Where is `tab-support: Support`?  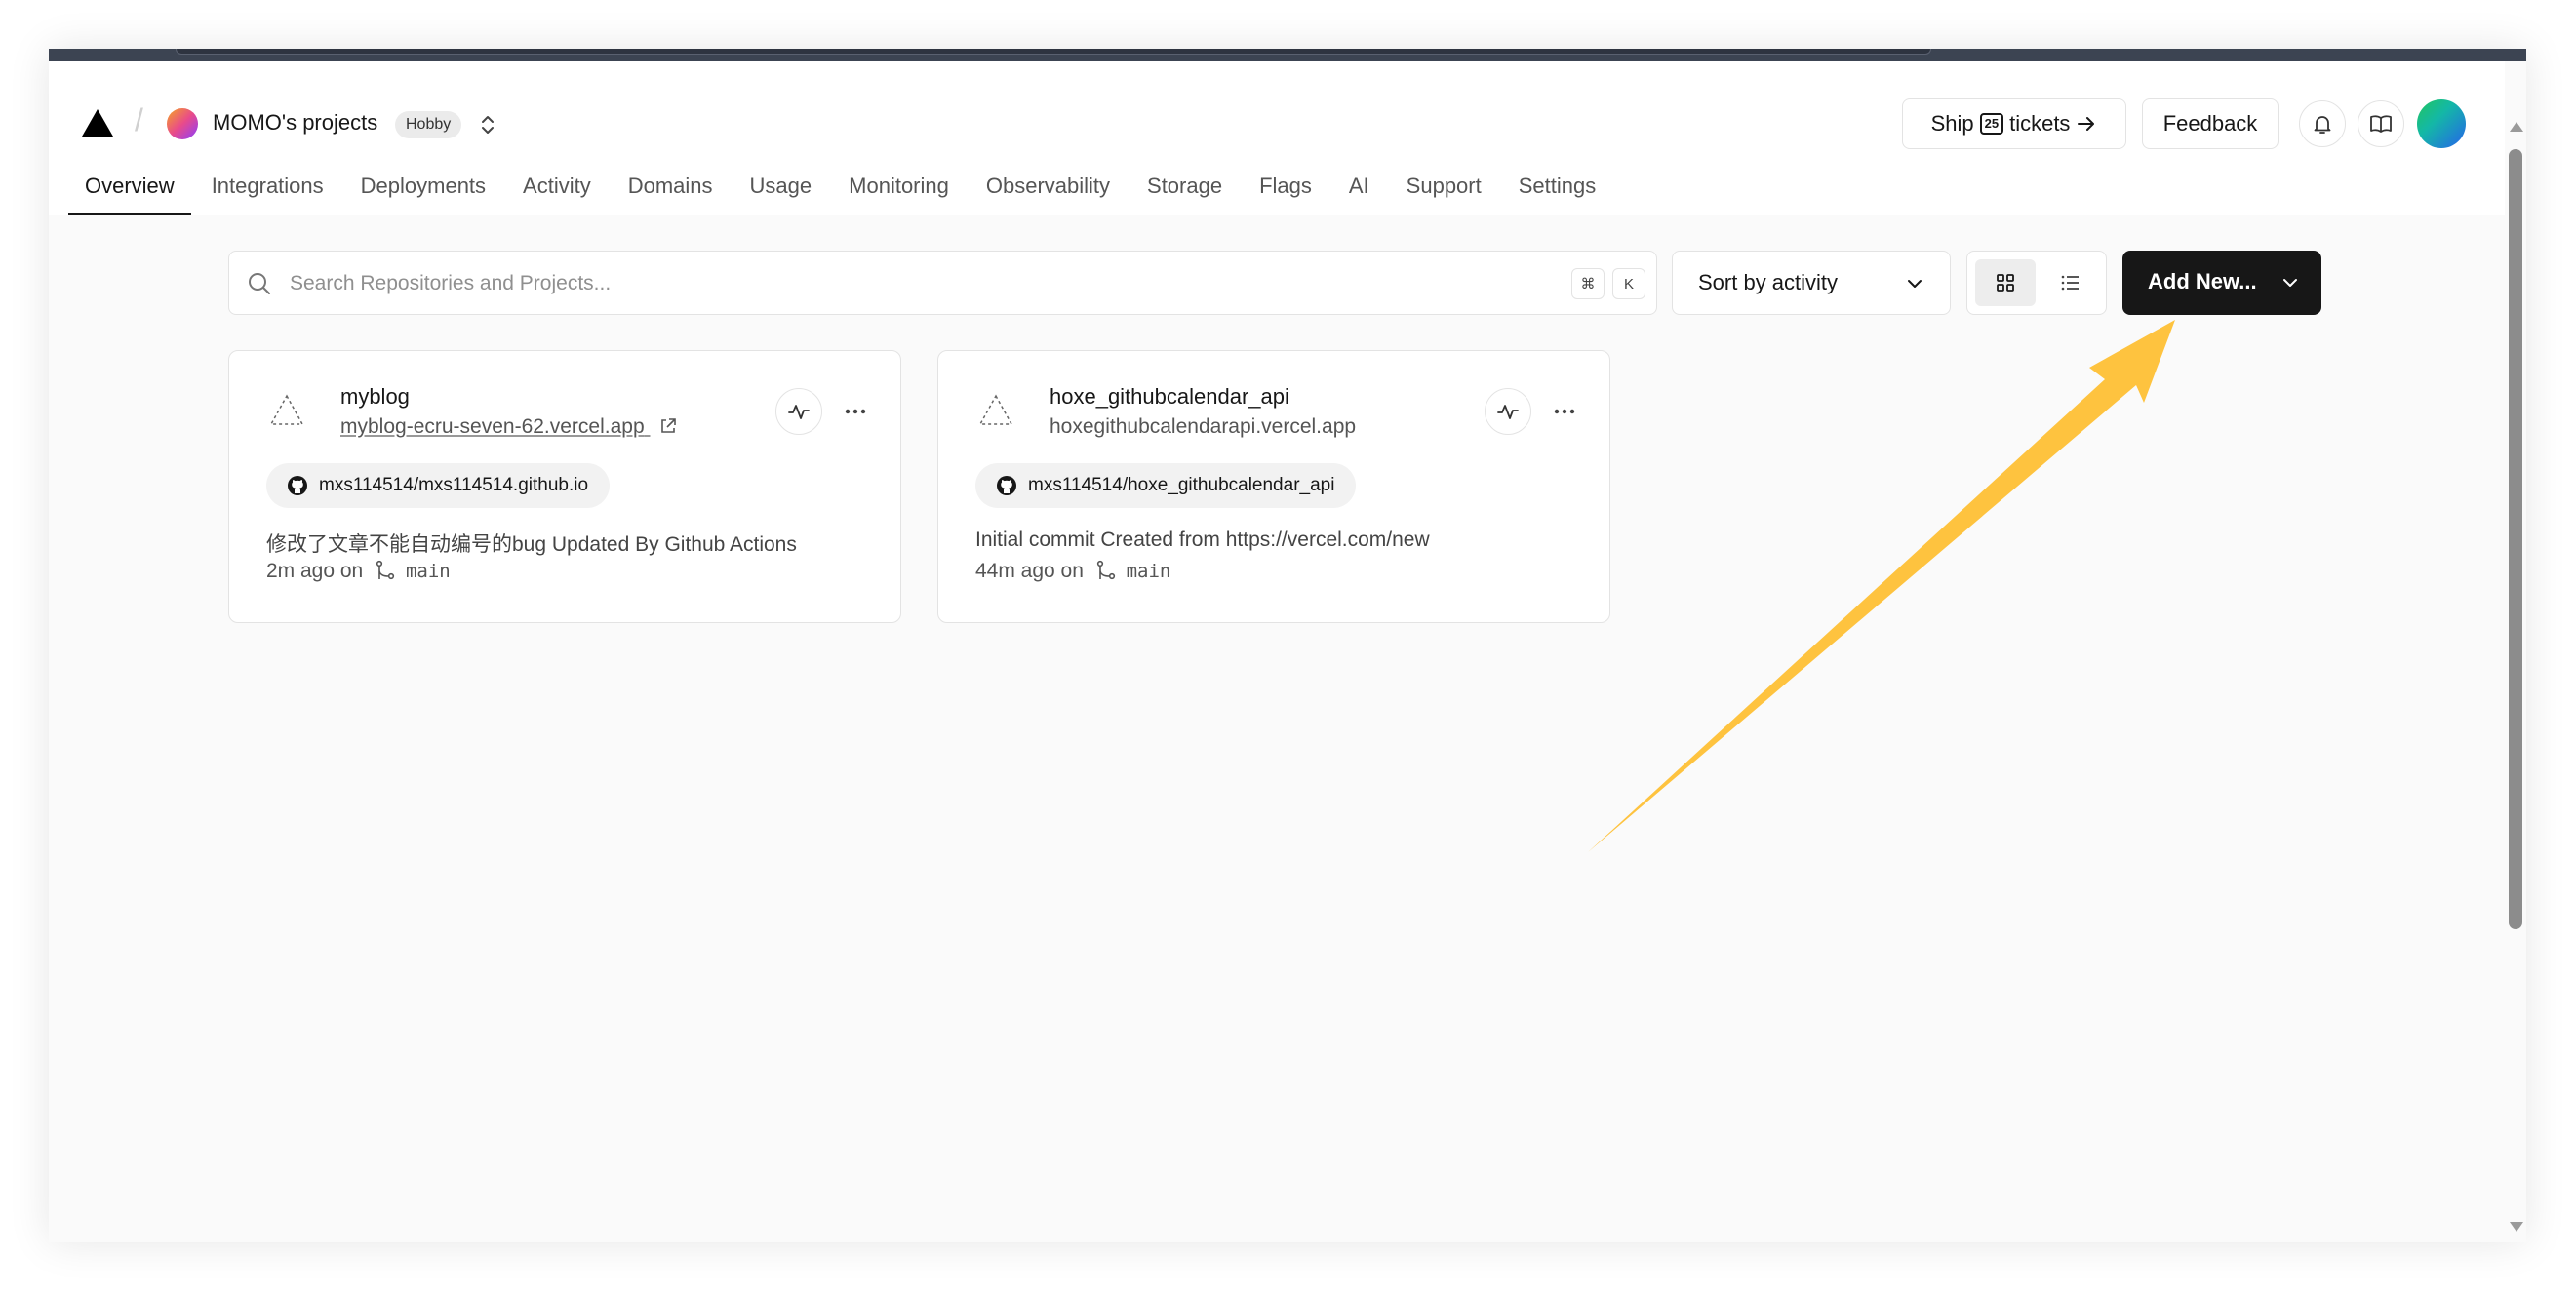 tab-support: Support is located at coordinates (1444, 187).